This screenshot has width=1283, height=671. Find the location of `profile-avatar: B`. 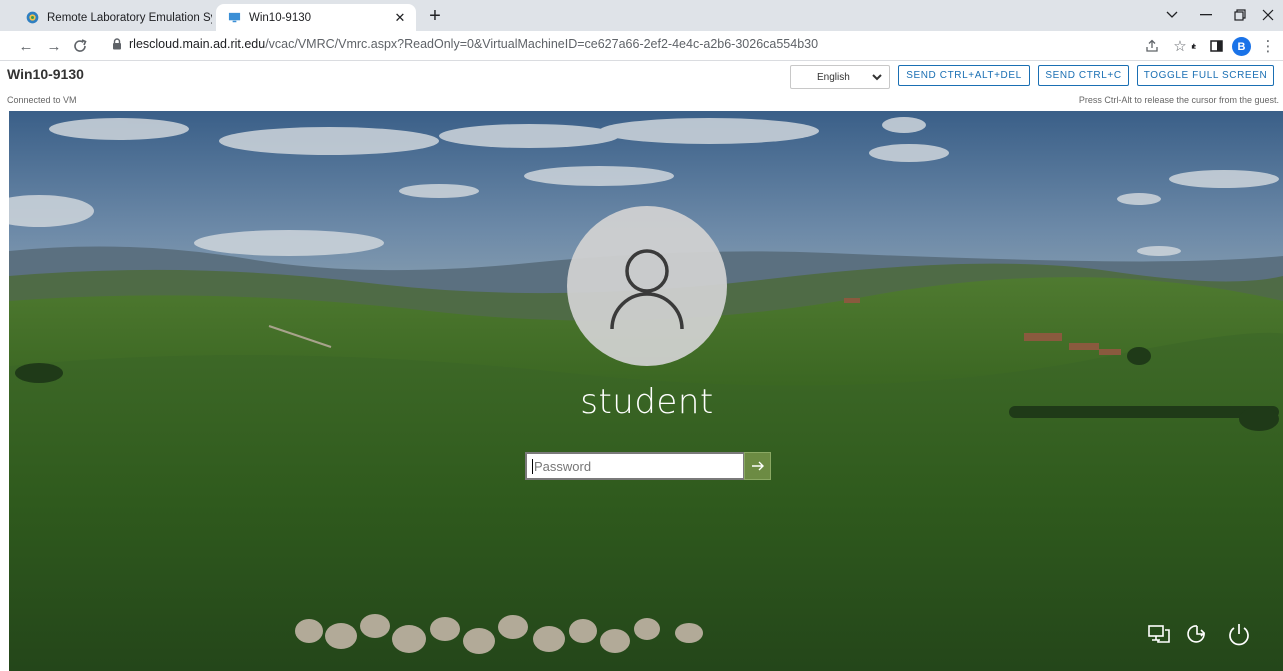

profile-avatar: B is located at coordinates (1241, 46).